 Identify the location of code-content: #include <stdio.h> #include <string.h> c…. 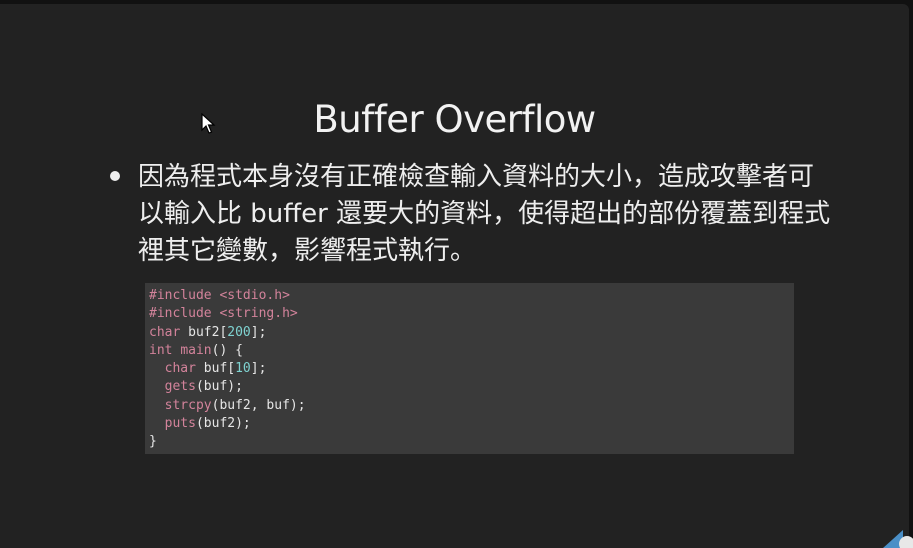
(227, 369).